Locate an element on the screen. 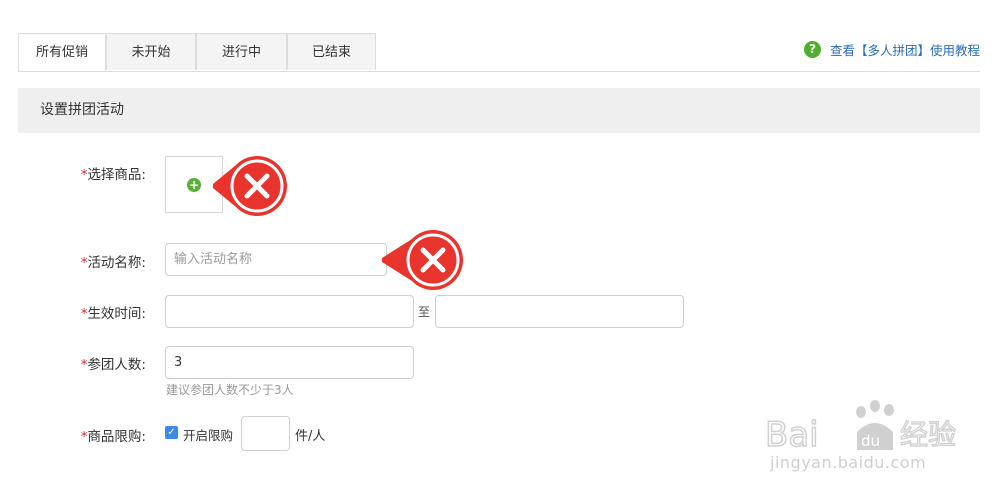 The height and width of the screenshot is (496, 1000). group-size-hint: 建议参团人数不少于3人 is located at coordinates (230, 390).